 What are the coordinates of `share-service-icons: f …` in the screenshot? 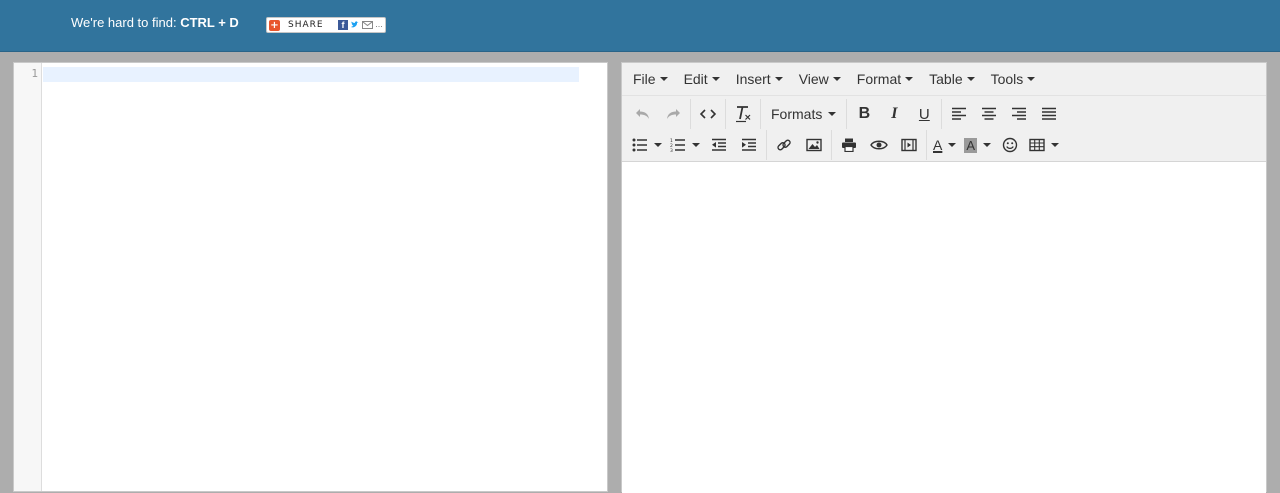 It's located at (360, 25).